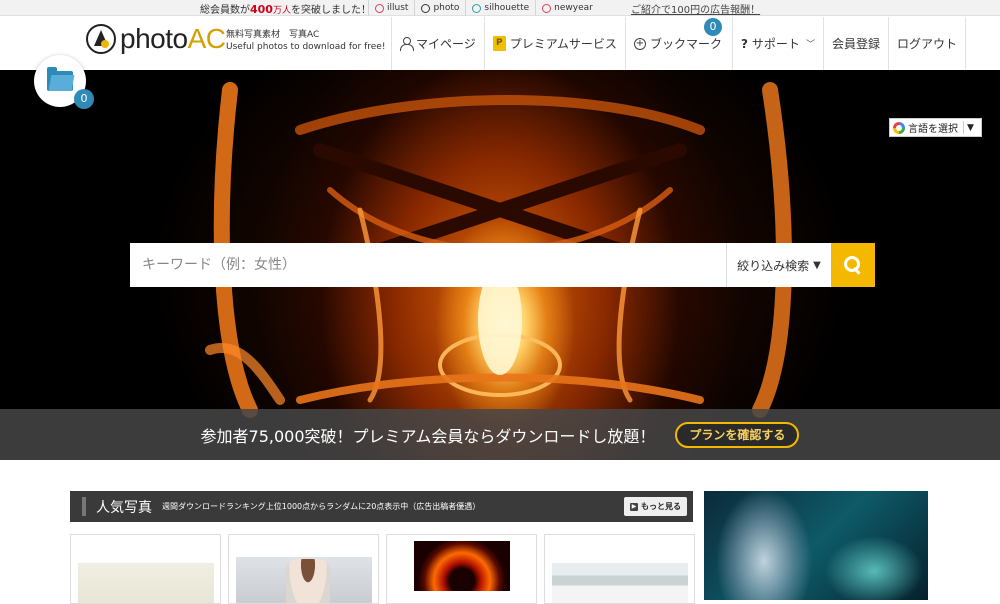 The height and width of the screenshot is (604, 1000). I want to click on nav-bookmark: + ブックマーク 0, so click(678, 43).